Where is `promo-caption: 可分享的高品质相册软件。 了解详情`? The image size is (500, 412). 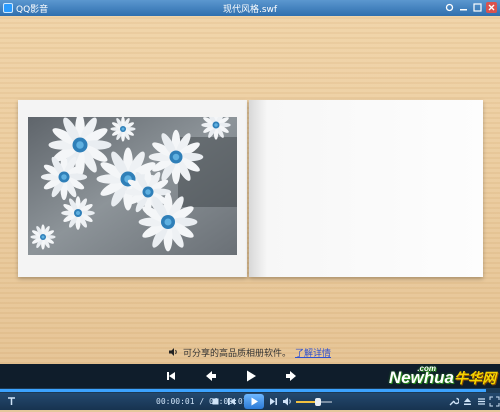
promo-caption: 可分享的高品质相册软件。 了解详情 is located at coordinates (250, 352).